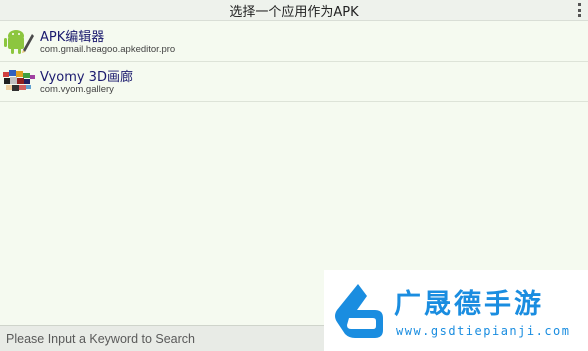  What do you see at coordinates (294, 82) in the screenshot?
I see `list-item: Vyomy 3D画廊 com.vyom.gallery` at bounding box center [294, 82].